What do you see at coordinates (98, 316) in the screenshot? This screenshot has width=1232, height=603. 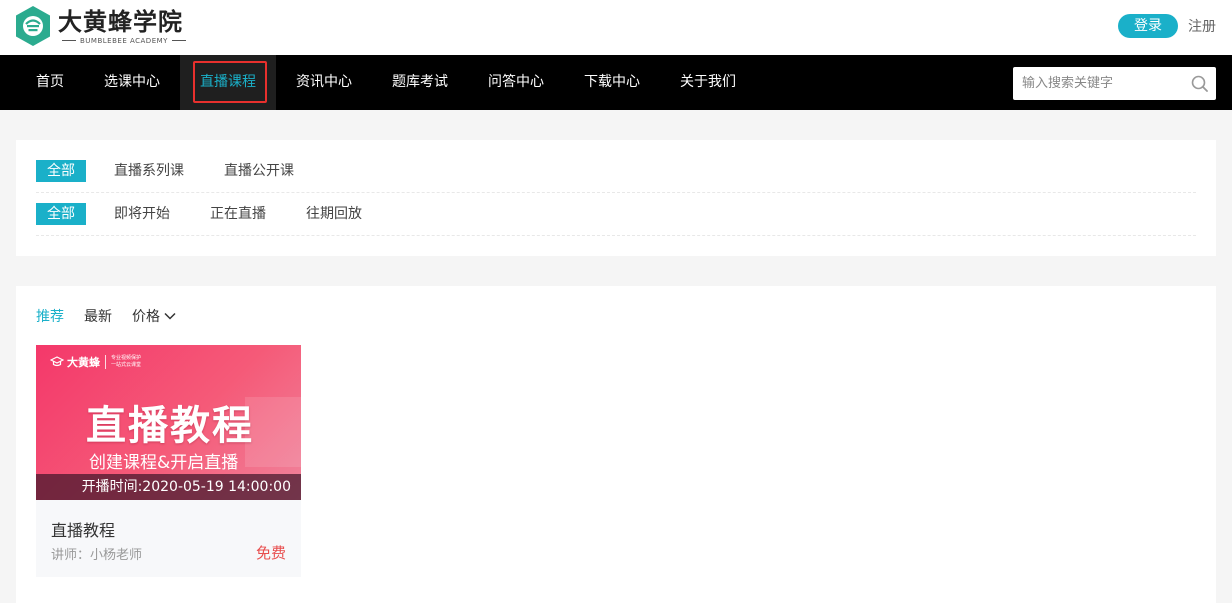 I see `sort-newest: 最新` at bounding box center [98, 316].